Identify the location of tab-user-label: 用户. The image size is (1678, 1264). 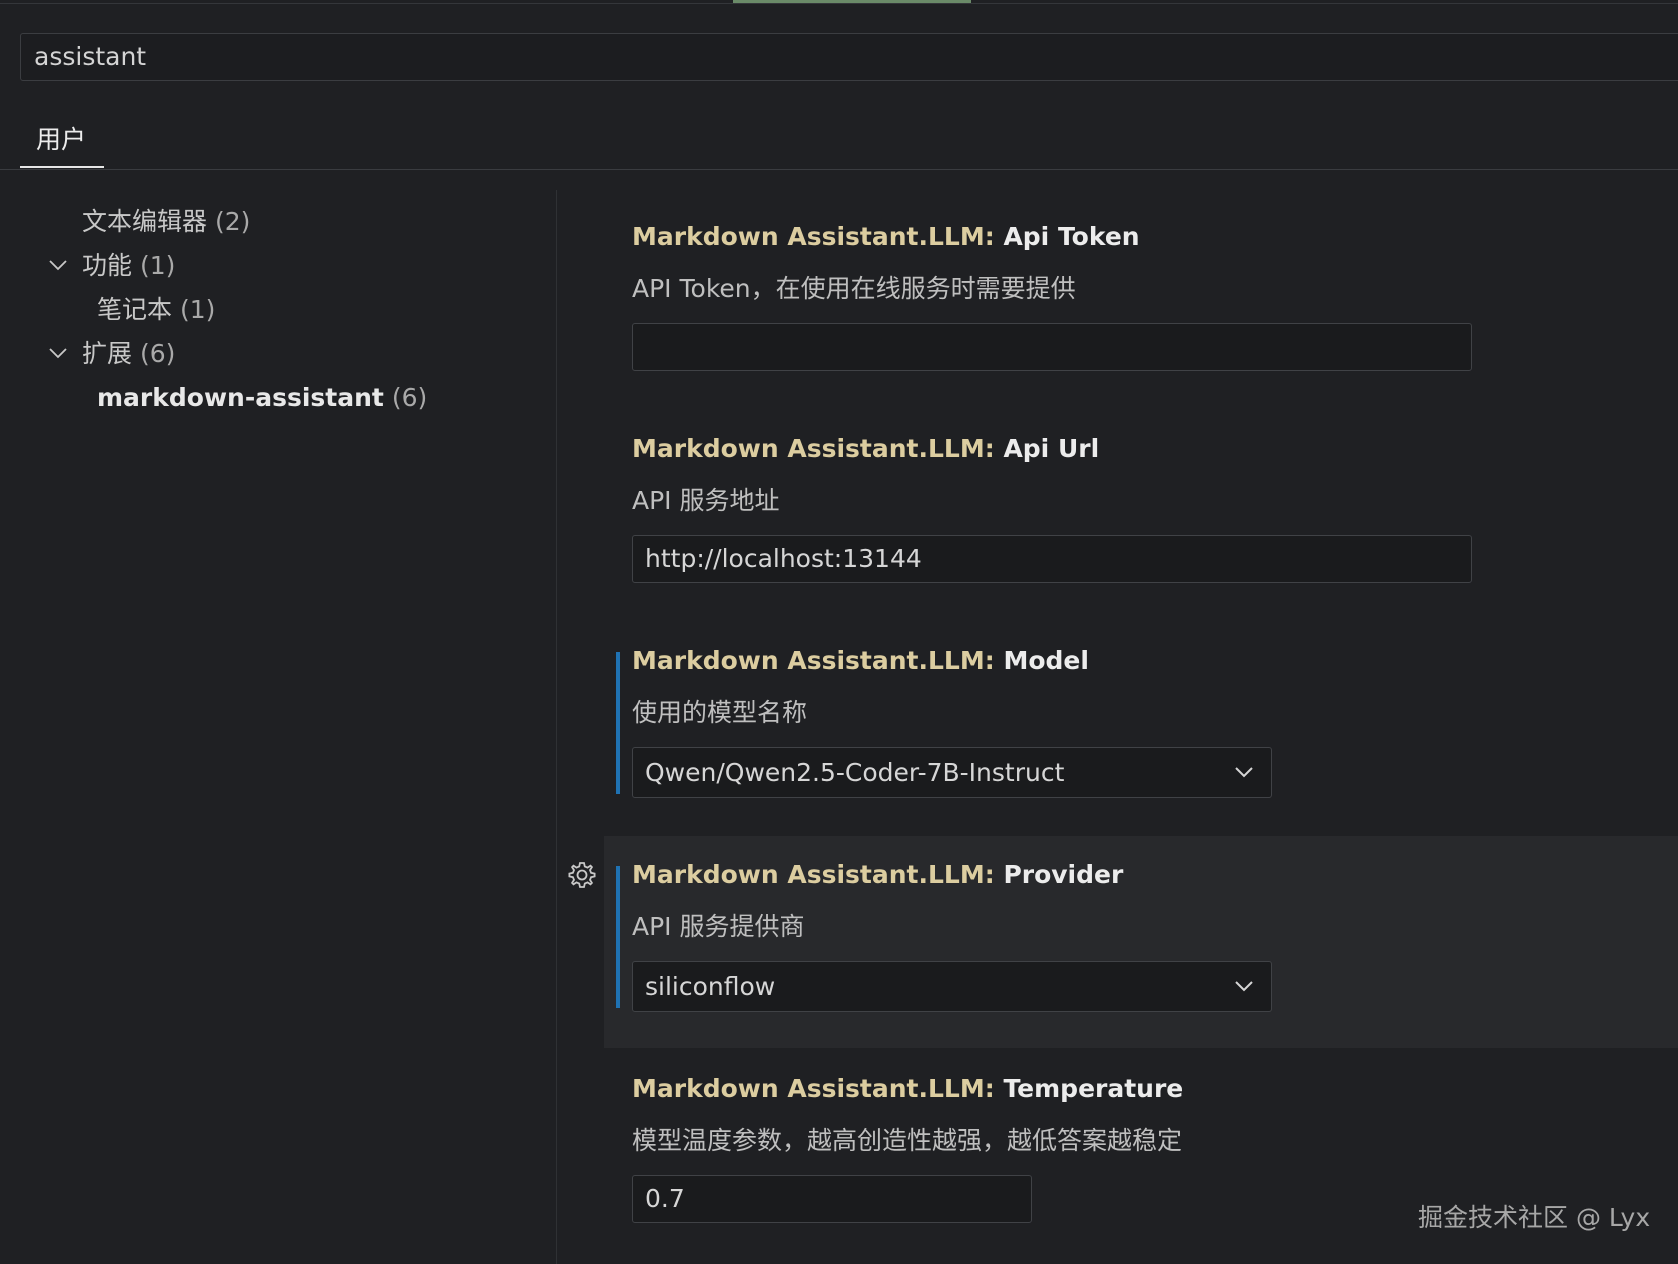
(61, 139).